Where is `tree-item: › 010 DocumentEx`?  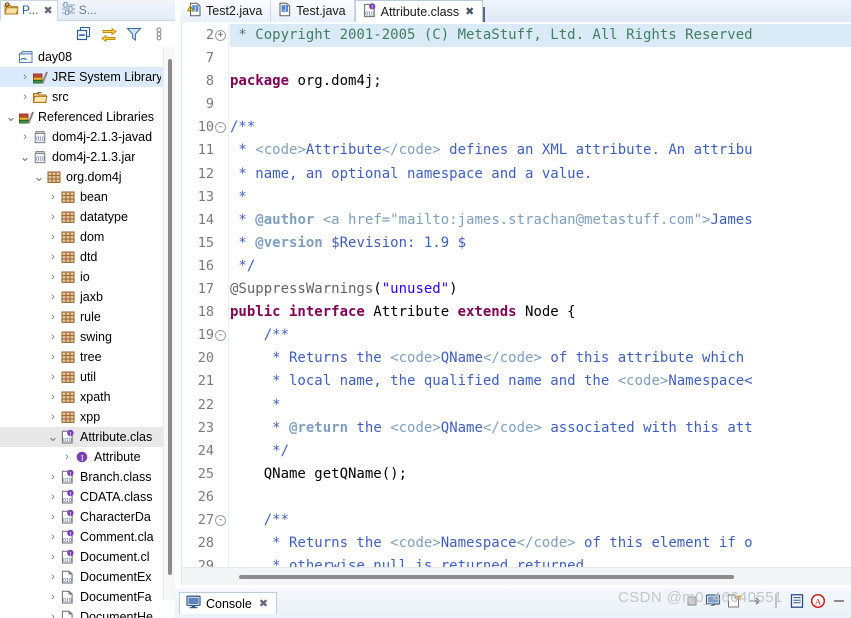
tree-item: › 010 DocumentEx is located at coordinates (81, 577).